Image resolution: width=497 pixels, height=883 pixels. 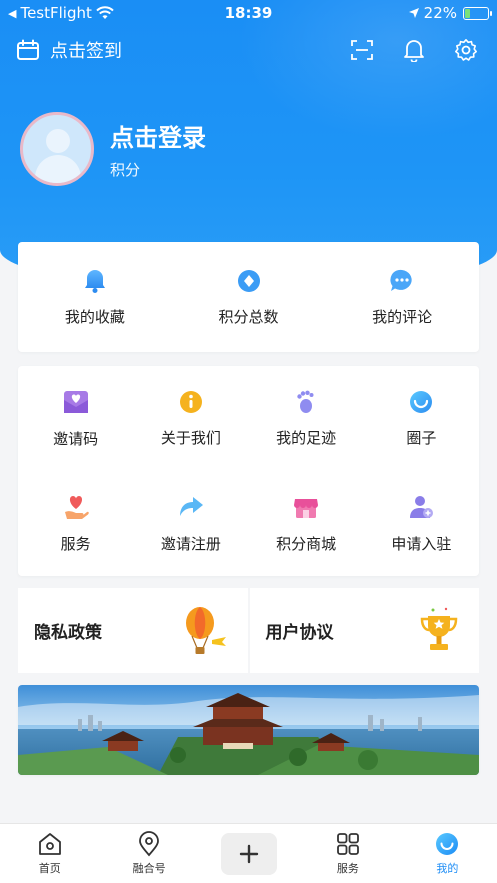 What do you see at coordinates (413, 13) in the screenshot?
I see `location-arrow-icon` at bounding box center [413, 13].